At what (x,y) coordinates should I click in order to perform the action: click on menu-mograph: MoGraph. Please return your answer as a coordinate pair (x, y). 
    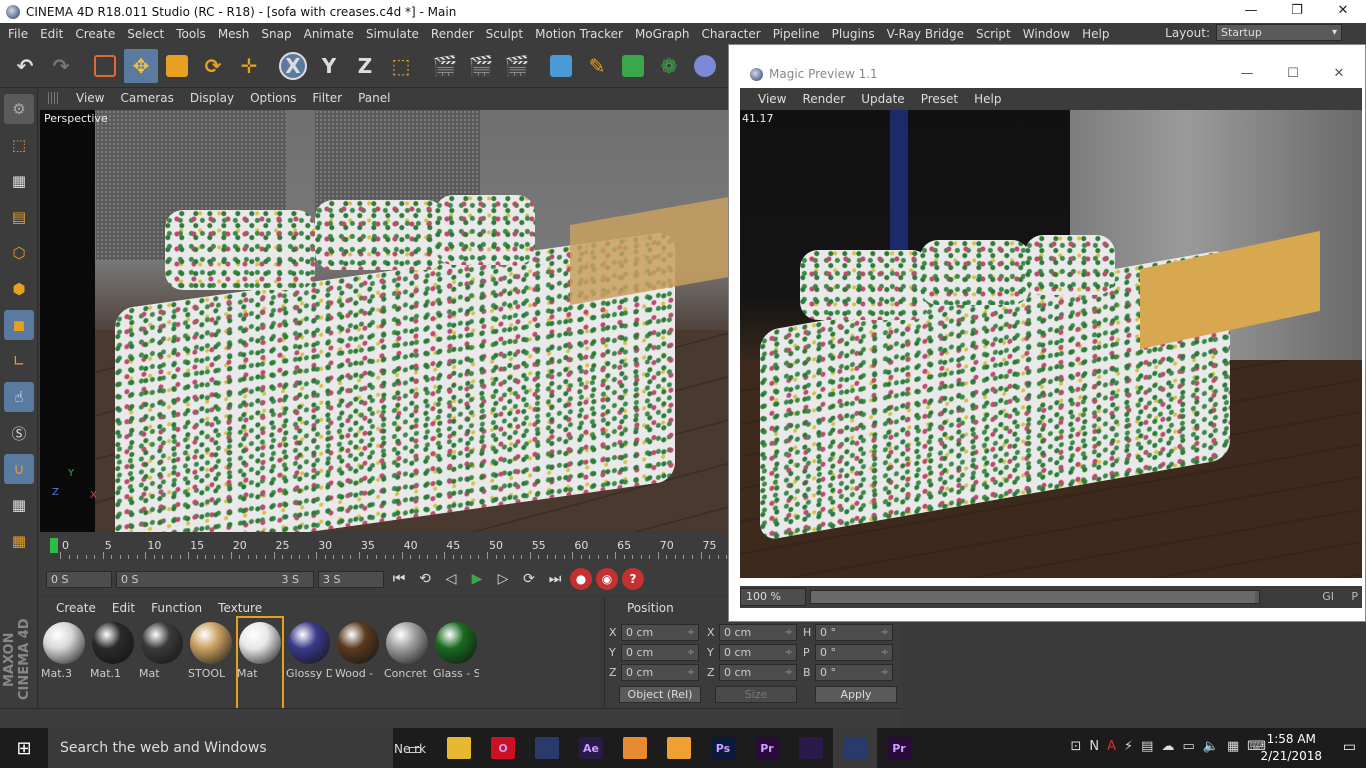
    Looking at the image, I should click on (662, 34).